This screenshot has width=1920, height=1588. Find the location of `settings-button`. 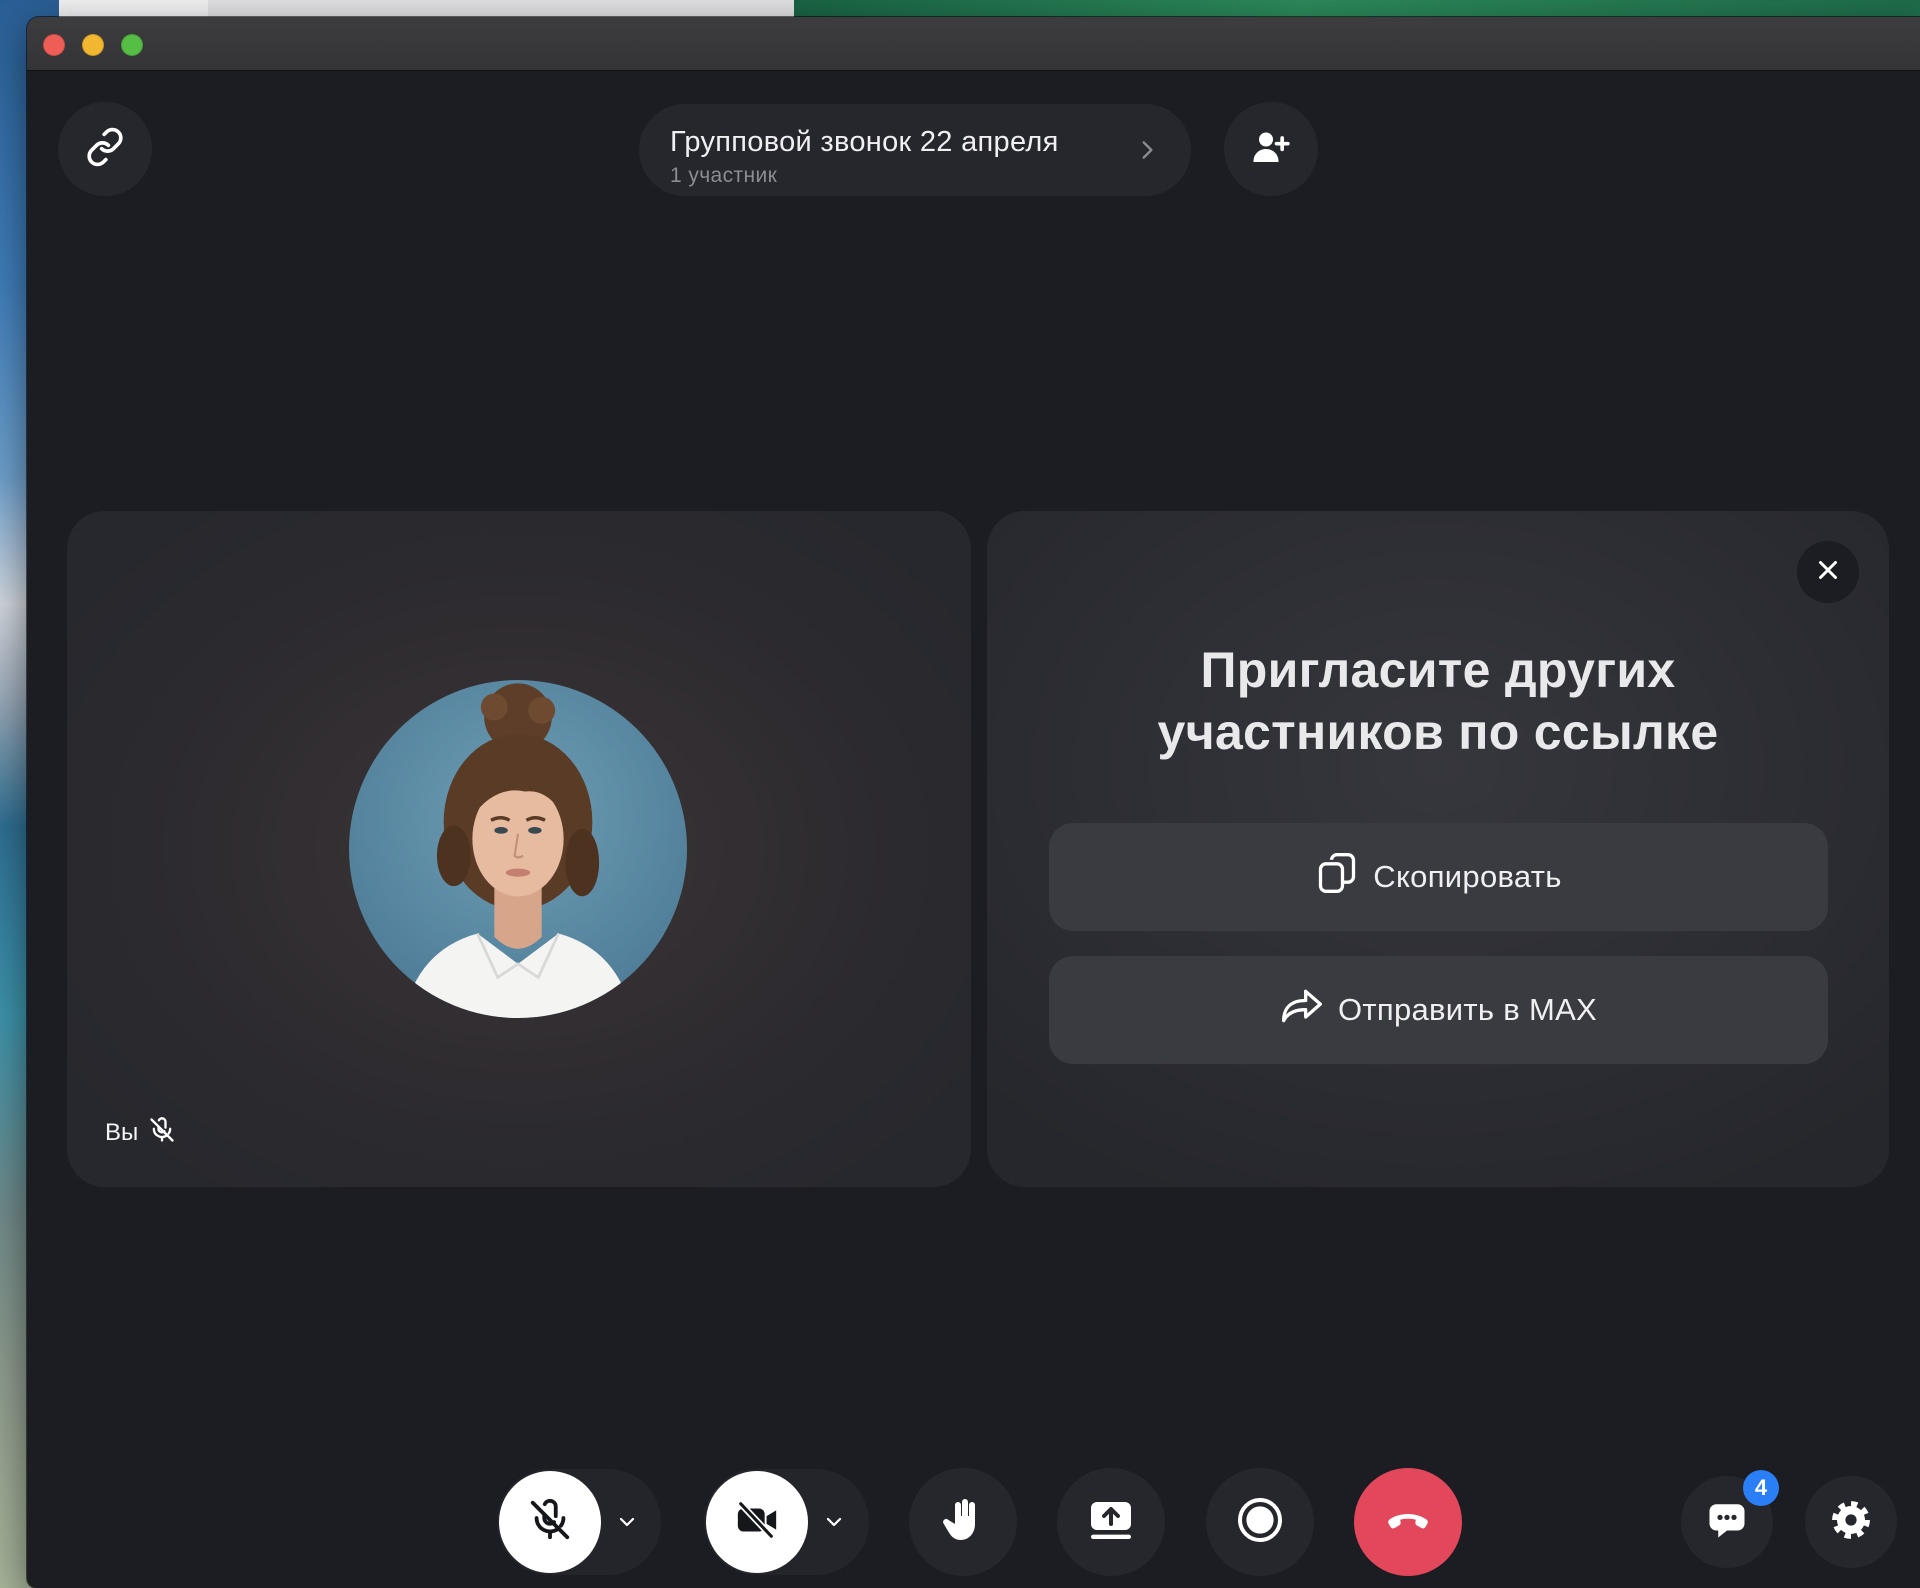

settings-button is located at coordinates (1851, 1522).